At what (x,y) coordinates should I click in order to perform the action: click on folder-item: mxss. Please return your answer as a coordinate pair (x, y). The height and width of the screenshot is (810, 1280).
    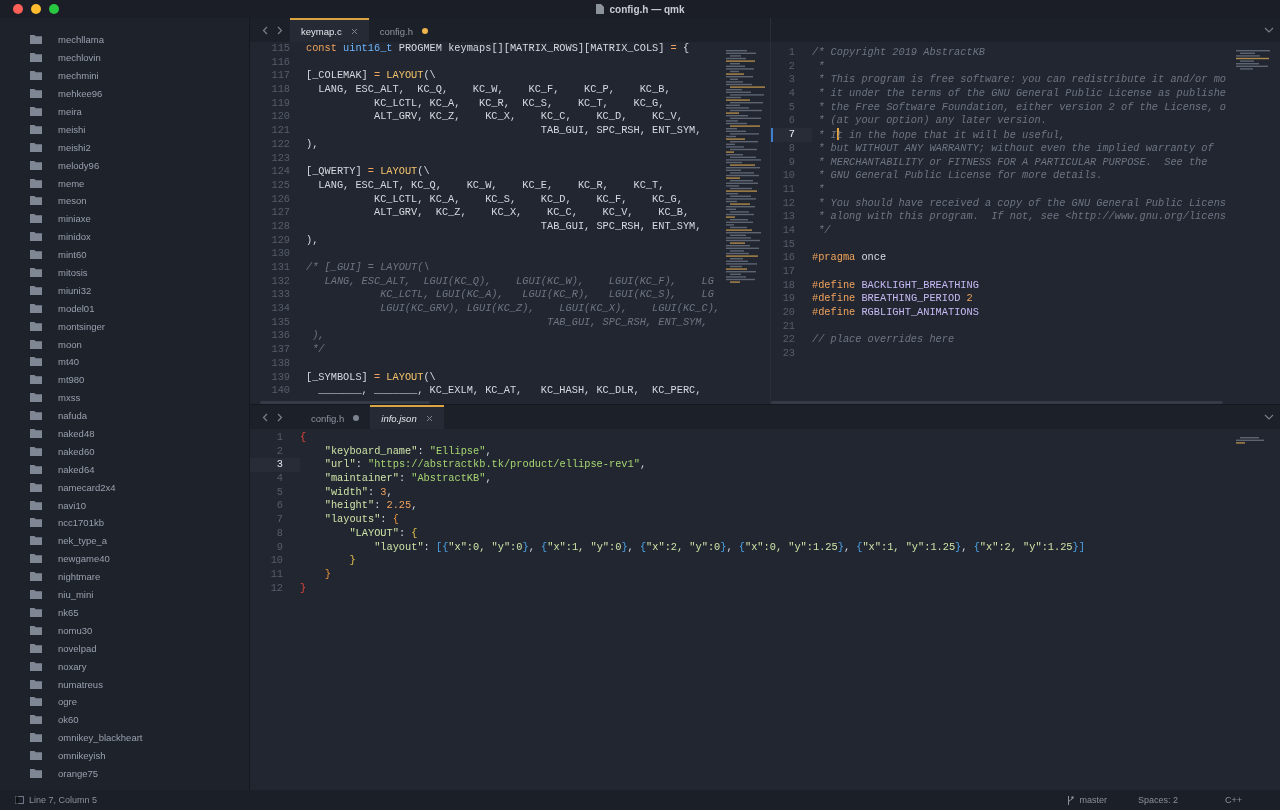
    Looking at the image, I should click on (124, 397).